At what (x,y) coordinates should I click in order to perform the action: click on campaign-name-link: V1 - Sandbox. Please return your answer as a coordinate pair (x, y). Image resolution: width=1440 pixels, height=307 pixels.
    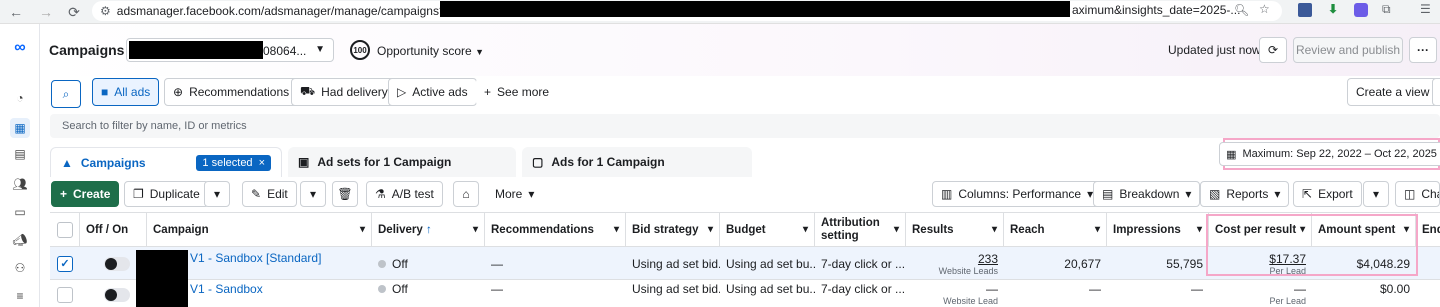
    Looking at the image, I should click on (274, 289).